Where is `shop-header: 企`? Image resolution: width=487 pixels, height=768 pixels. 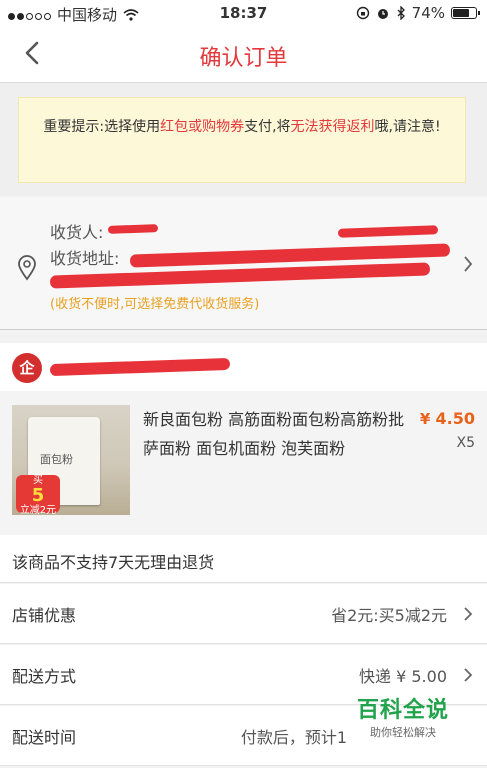 shop-header: 企 is located at coordinates (243, 367).